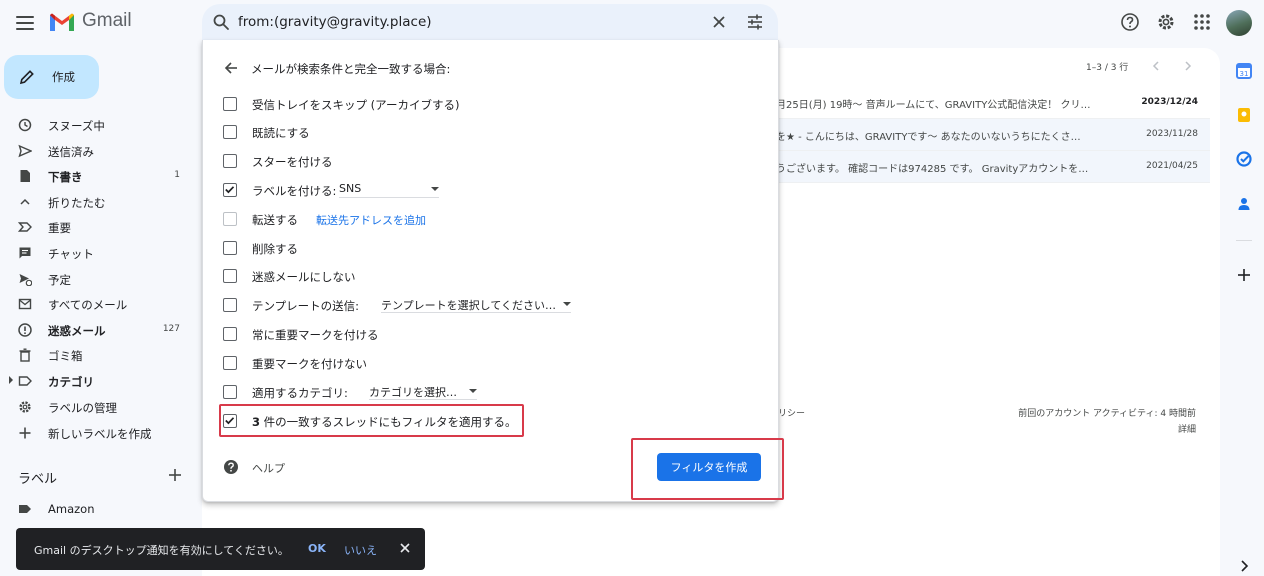 The width and height of the screenshot is (1264, 576). What do you see at coordinates (483, 219) in the screenshot?
I see `filter-option-row: 転送する 転送先アドレスを追加` at bounding box center [483, 219].